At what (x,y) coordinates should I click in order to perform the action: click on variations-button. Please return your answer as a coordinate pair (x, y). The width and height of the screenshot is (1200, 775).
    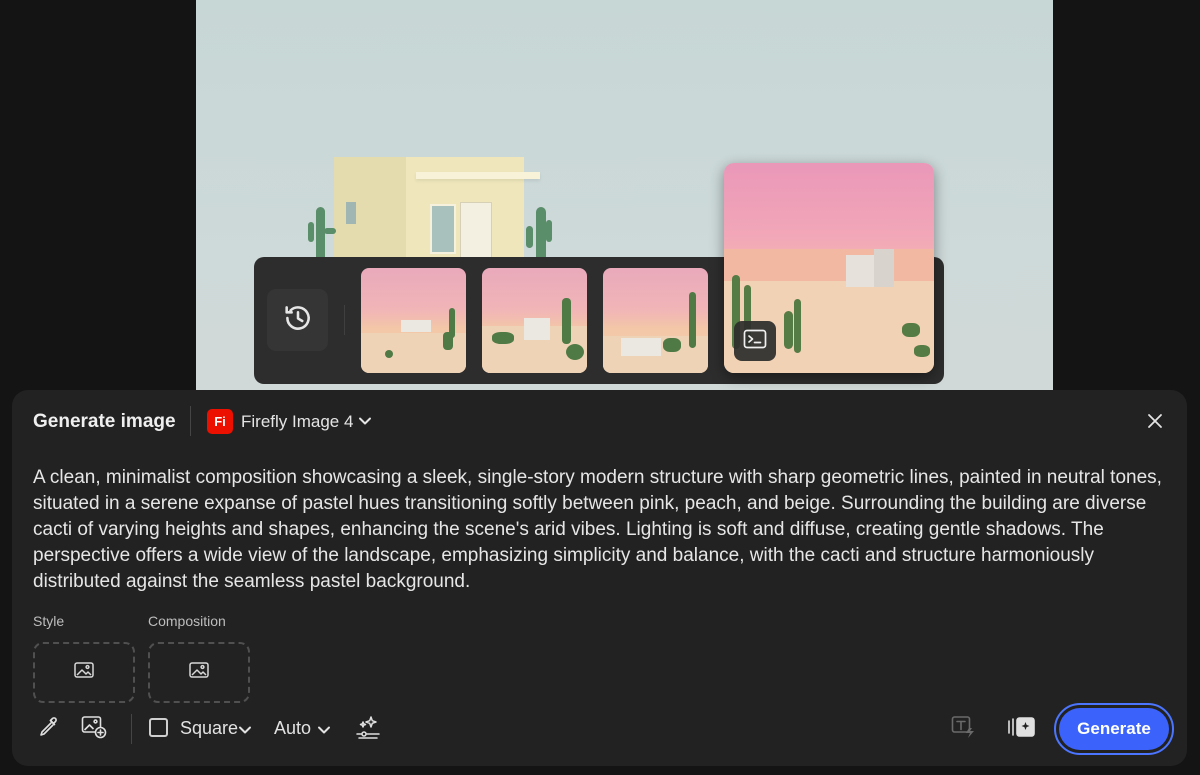
    Looking at the image, I should click on (1021, 729).